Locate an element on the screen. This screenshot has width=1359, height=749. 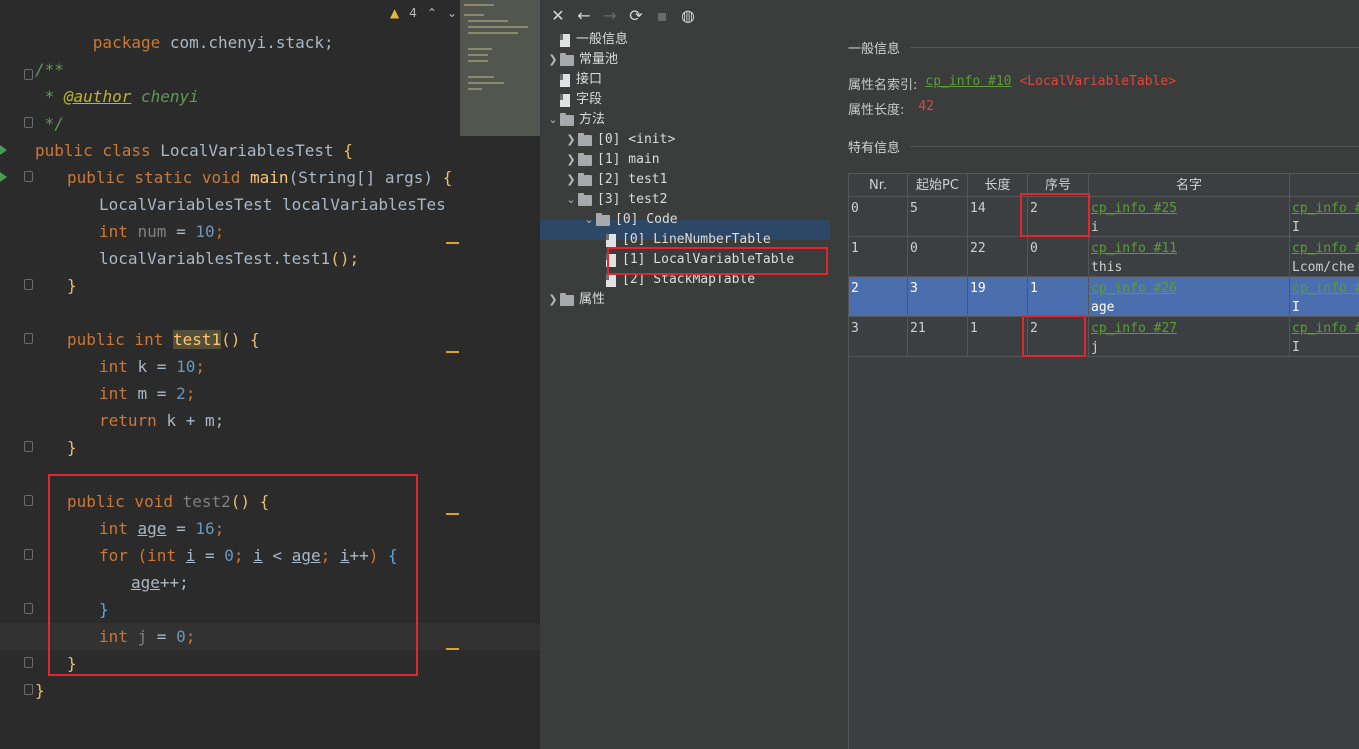
cell-name-value: this is located at coordinates (1107, 267).